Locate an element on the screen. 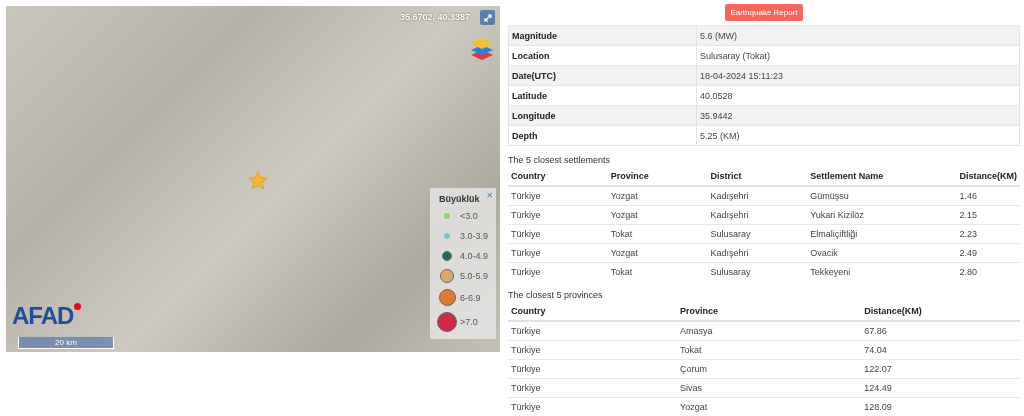 Image resolution: width=1024 pixels, height=416 pixels. table-cell: 1.46 is located at coordinates (988, 196).